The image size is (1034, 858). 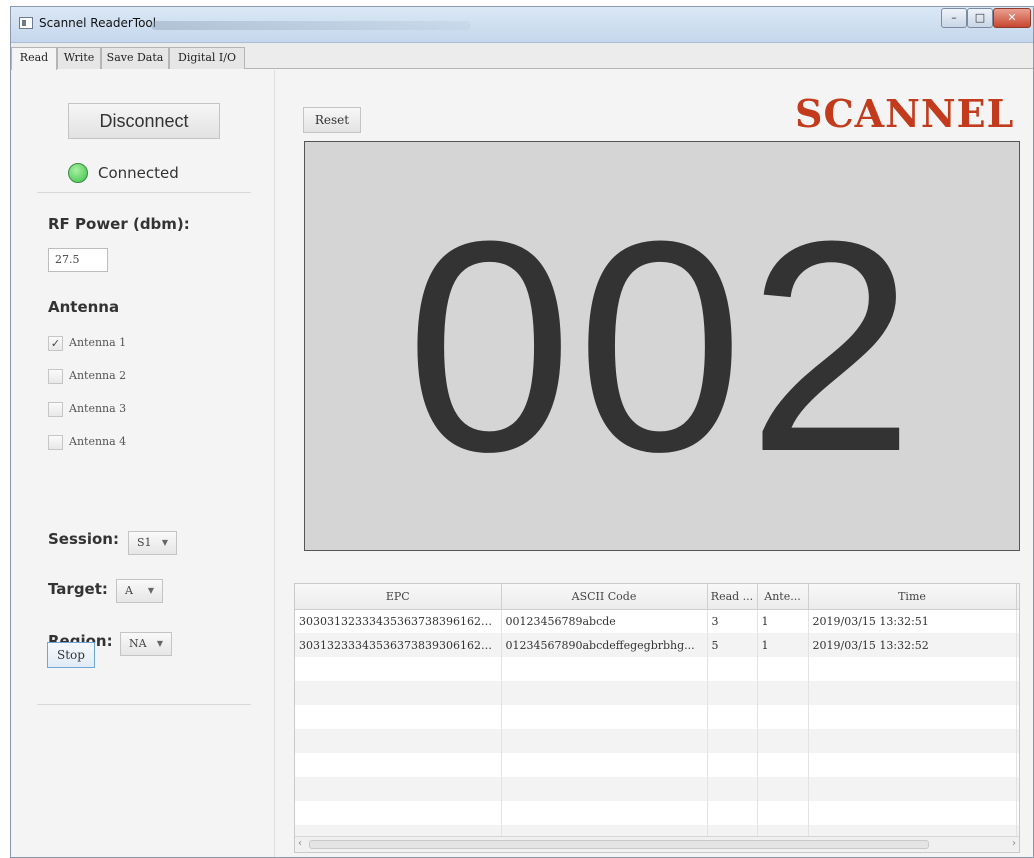 I want to click on scrollbar-thumb, so click(x=619, y=844).